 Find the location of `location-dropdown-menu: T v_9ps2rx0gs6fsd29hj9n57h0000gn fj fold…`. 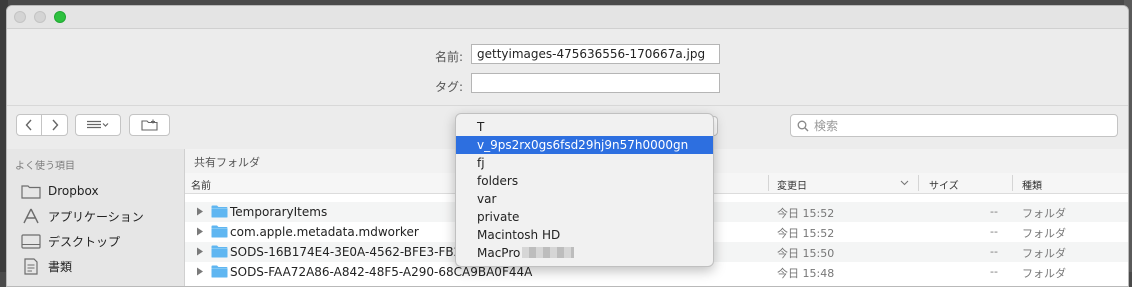

location-dropdown-menu: T v_9ps2rx0gs6fsd29hj9n57h0000gn fj fold… is located at coordinates (584, 190).